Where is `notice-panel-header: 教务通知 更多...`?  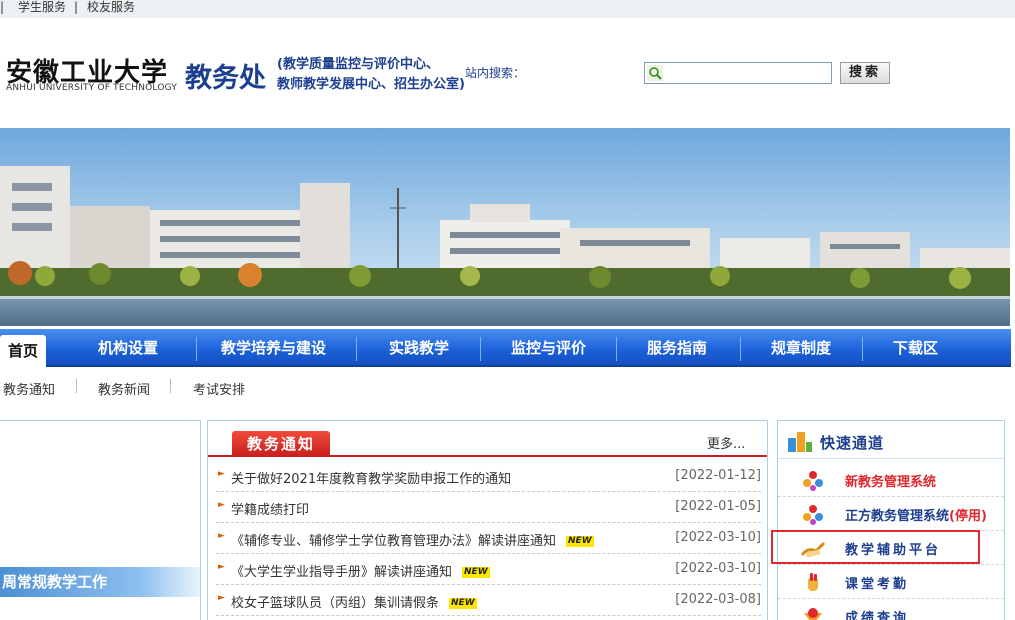 notice-panel-header: 教务通知 更多... is located at coordinates (487, 439).